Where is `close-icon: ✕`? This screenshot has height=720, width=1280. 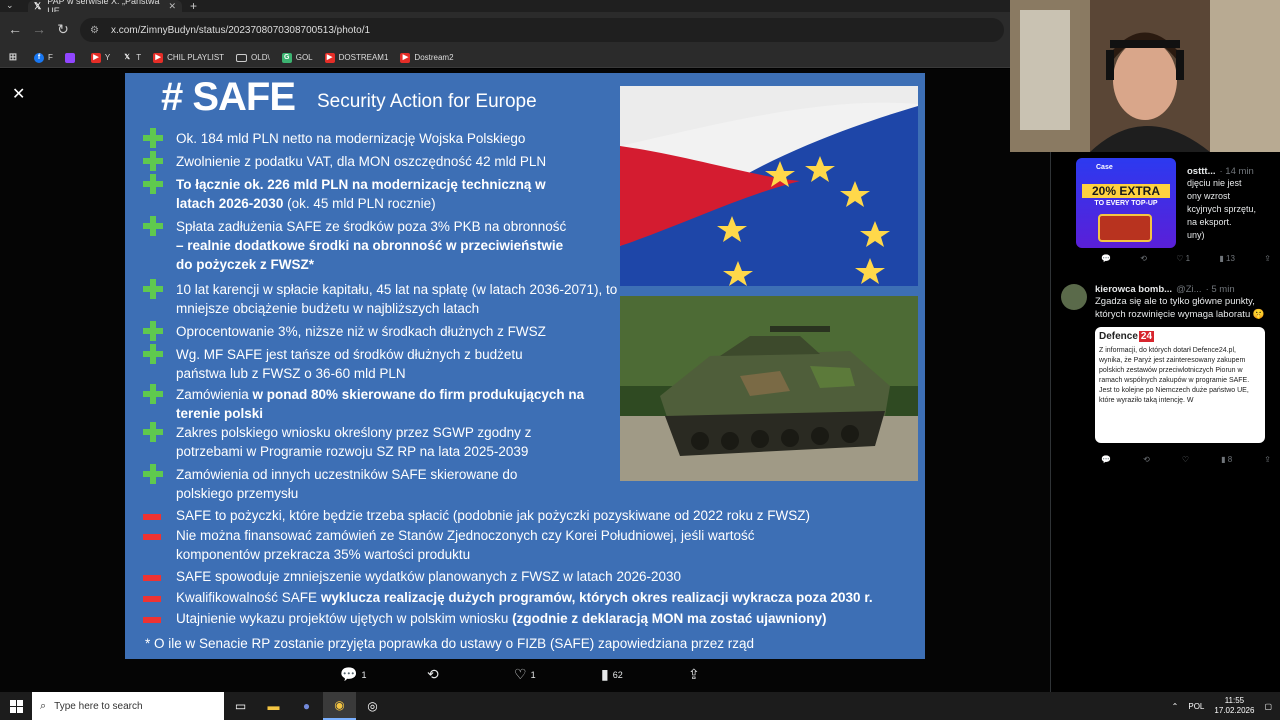
close-icon: ✕ is located at coordinates (18, 94).